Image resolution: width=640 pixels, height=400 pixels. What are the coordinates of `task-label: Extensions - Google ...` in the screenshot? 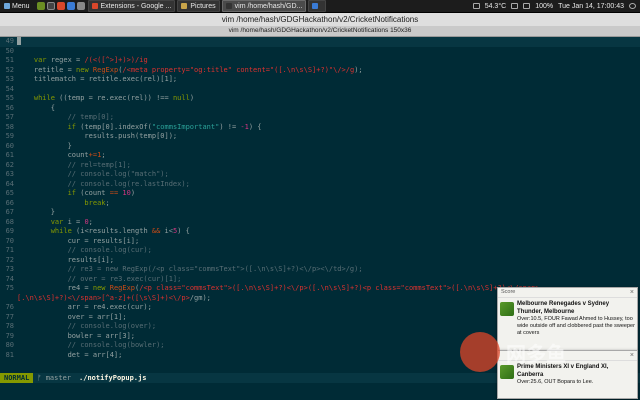 It's located at (136, 6).